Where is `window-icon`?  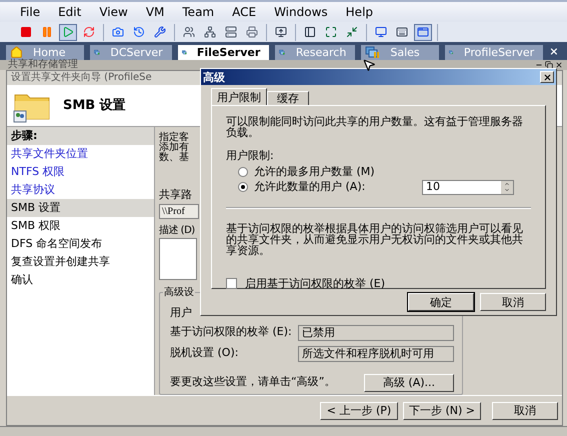
window-icon is located at coordinates (423, 32).